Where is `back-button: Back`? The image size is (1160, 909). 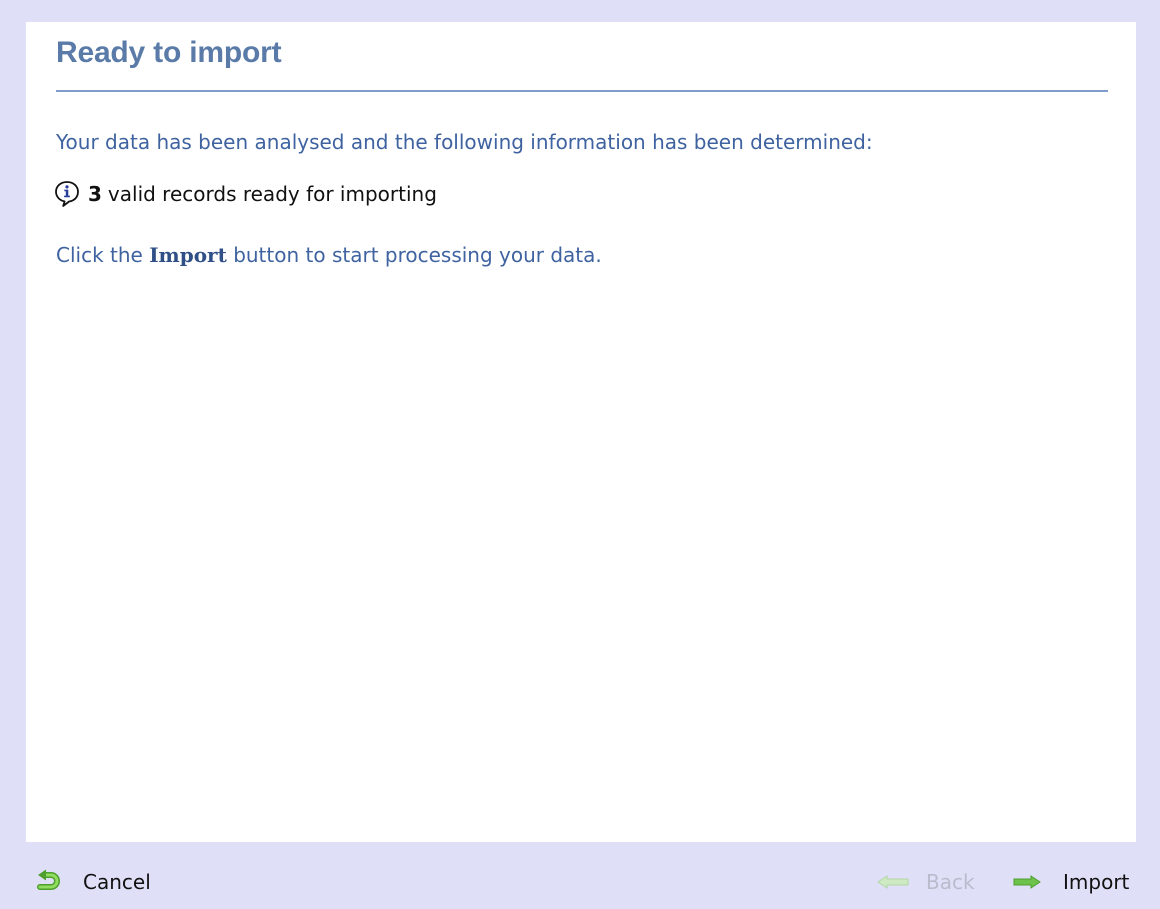 back-button: Back is located at coordinates (925, 882).